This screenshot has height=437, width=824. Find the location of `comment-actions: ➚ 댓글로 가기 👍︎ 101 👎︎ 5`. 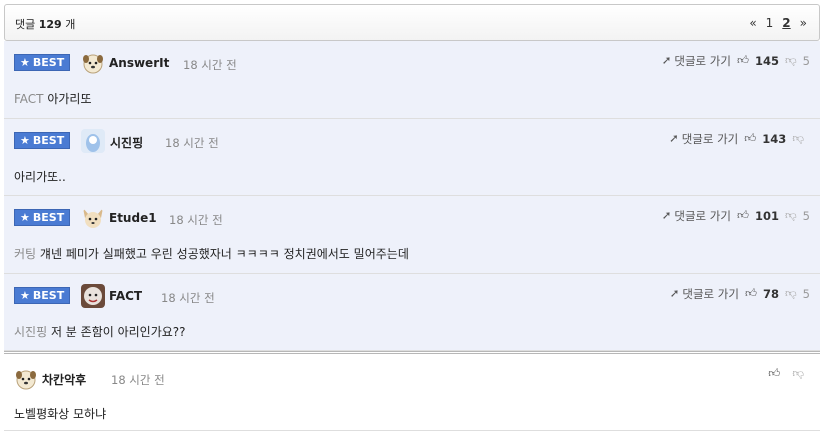

comment-actions: ➚ 댓글로 가기 👍︎ 101 👎︎ 5 is located at coordinates (736, 216).